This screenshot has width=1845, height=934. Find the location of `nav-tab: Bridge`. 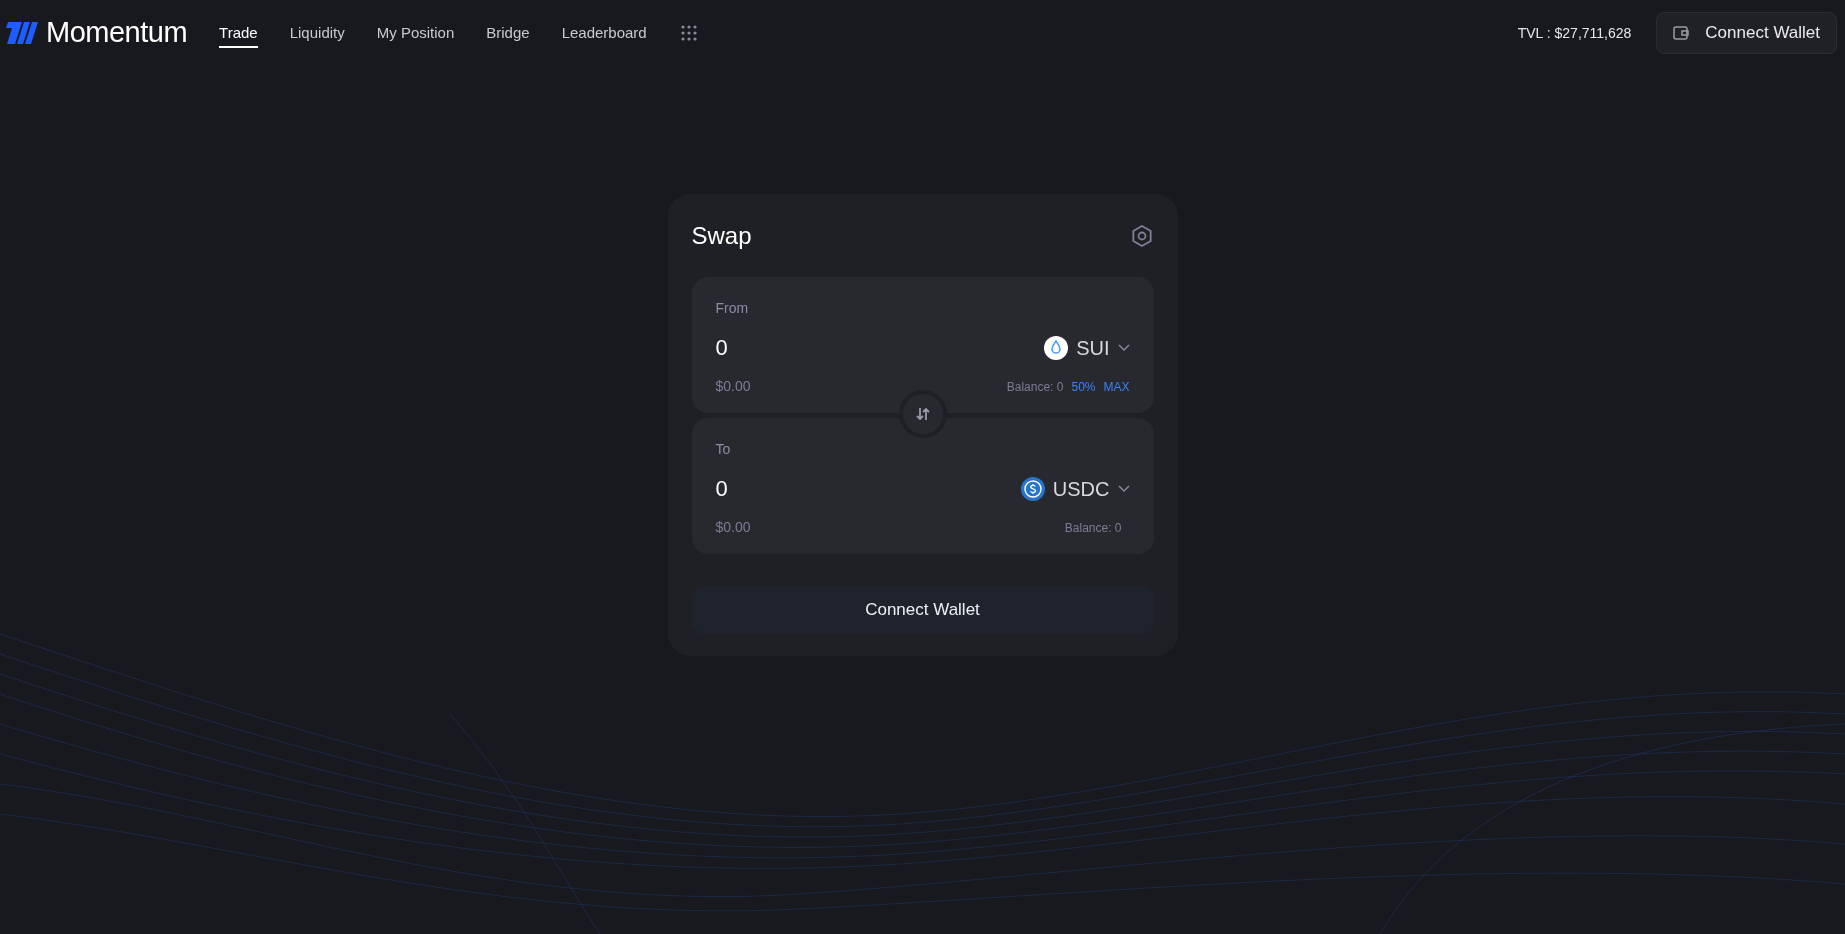

nav-tab: Bridge is located at coordinates (508, 33).